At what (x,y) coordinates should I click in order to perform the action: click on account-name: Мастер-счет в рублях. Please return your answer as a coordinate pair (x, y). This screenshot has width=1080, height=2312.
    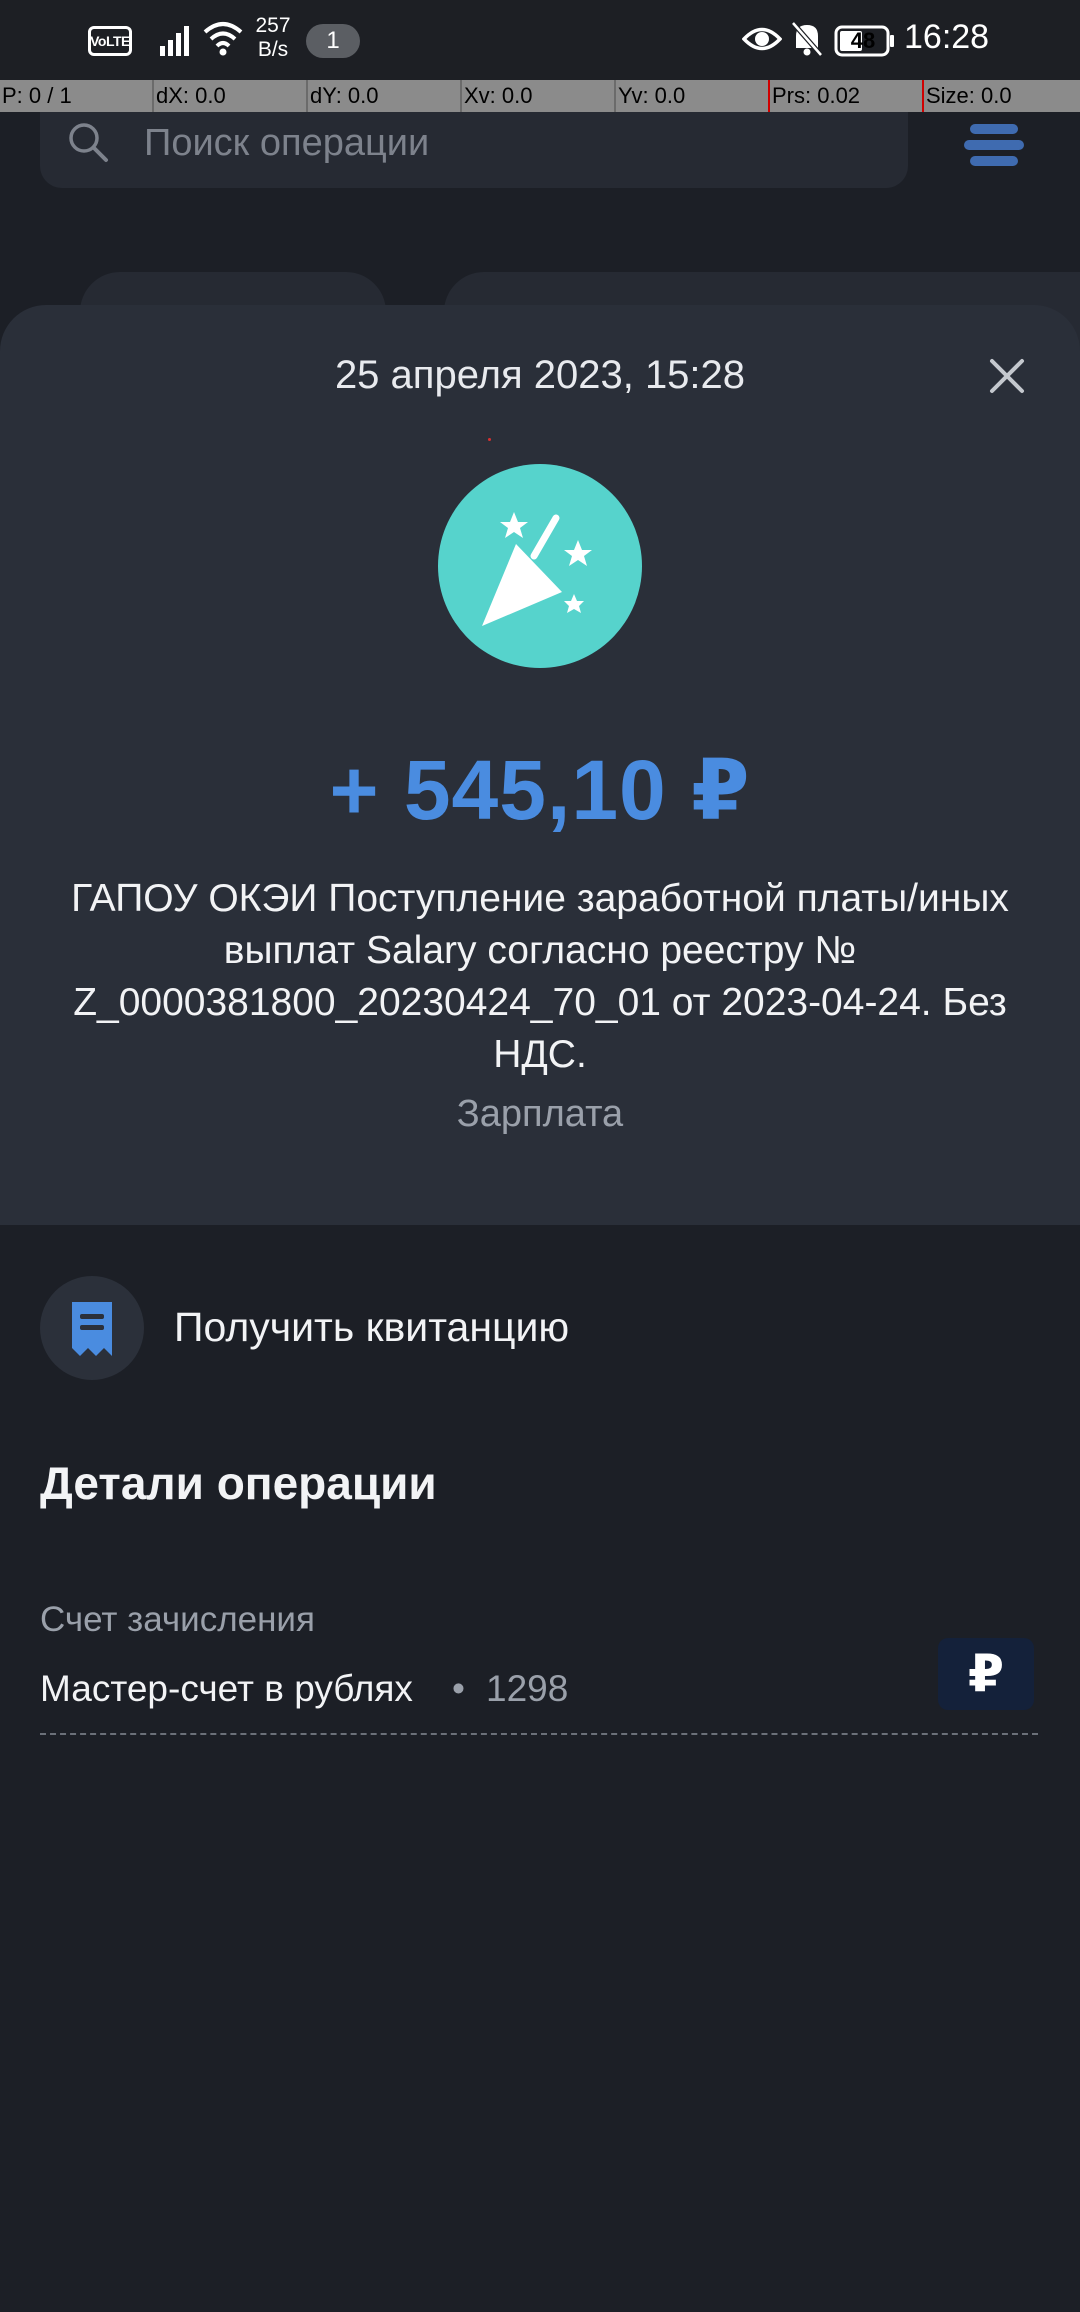
    Looking at the image, I should click on (226, 1689).